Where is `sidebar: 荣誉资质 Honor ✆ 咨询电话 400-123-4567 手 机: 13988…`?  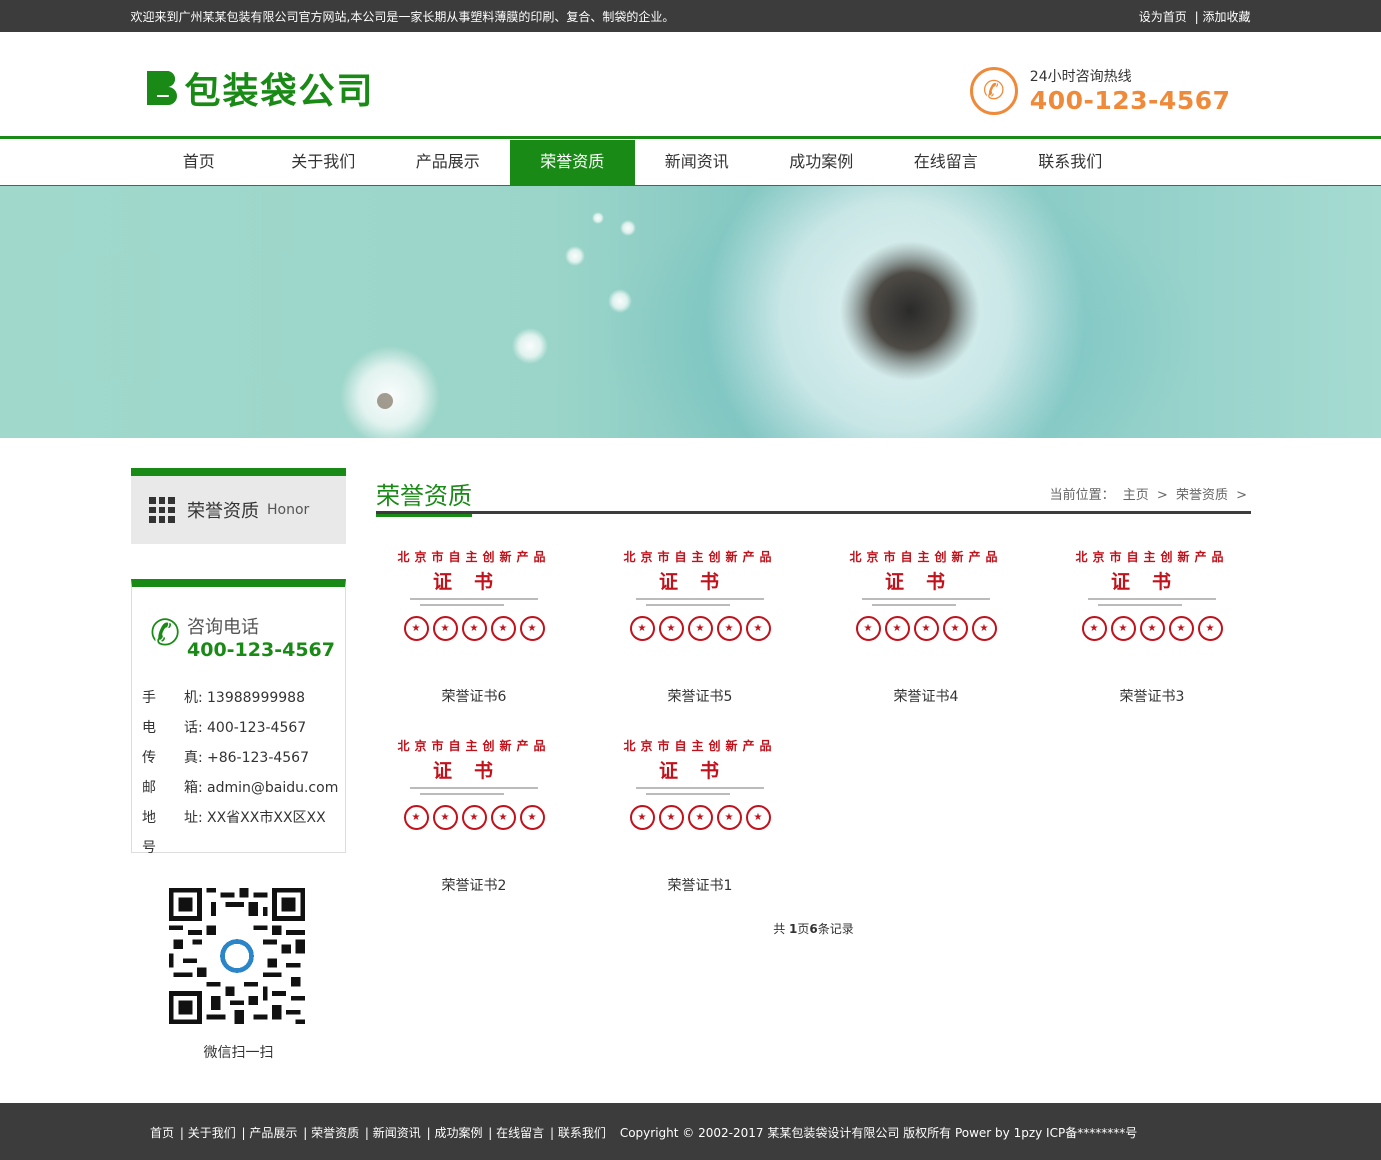 sidebar: 荣誉资质 Honor ✆ 咨询电话 400-123-4567 手 机: 13988… is located at coordinates (238, 764).